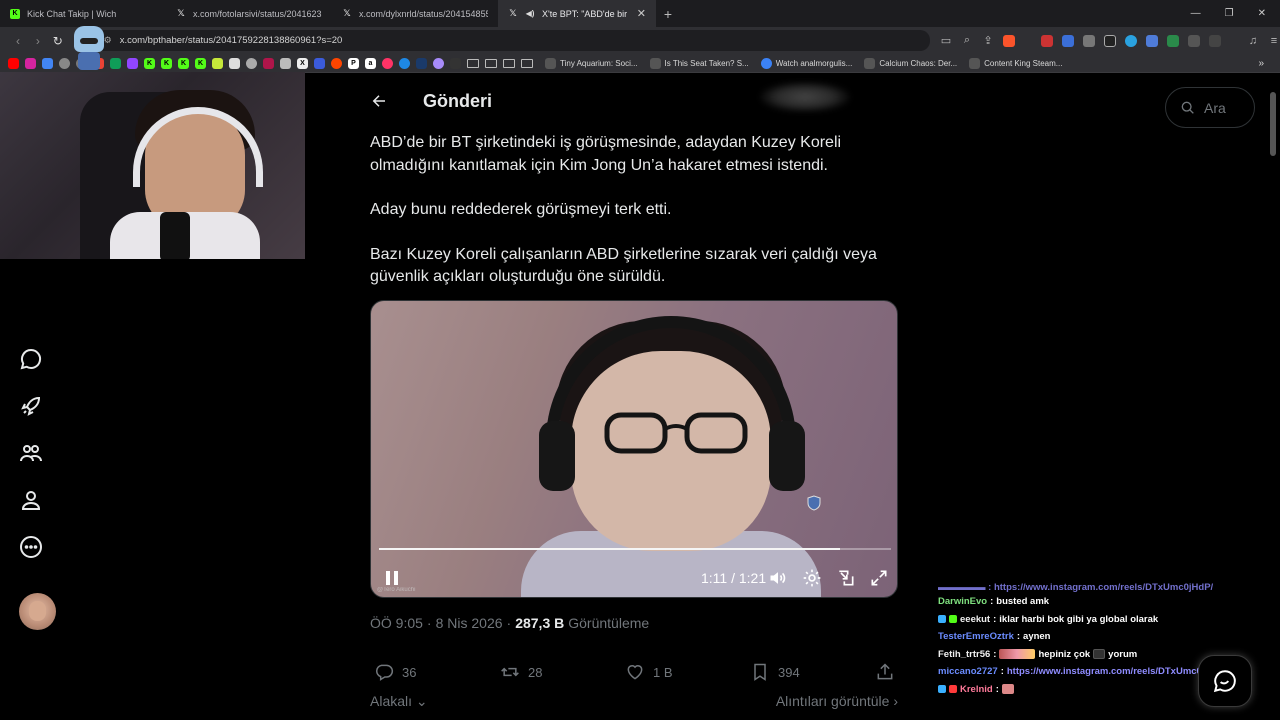 The width and height of the screenshot is (1280, 720). I want to click on tweet-actions: 36 28 1 B 394, so click(635, 673).